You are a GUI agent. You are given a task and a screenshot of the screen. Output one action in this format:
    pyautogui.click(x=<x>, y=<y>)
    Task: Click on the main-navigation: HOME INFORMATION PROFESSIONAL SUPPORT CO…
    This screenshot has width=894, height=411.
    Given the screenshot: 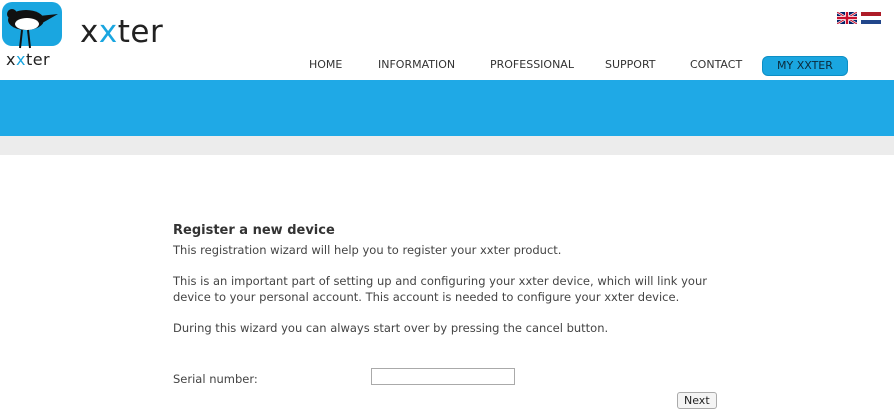 What is the action you would take?
    pyautogui.click(x=447, y=66)
    